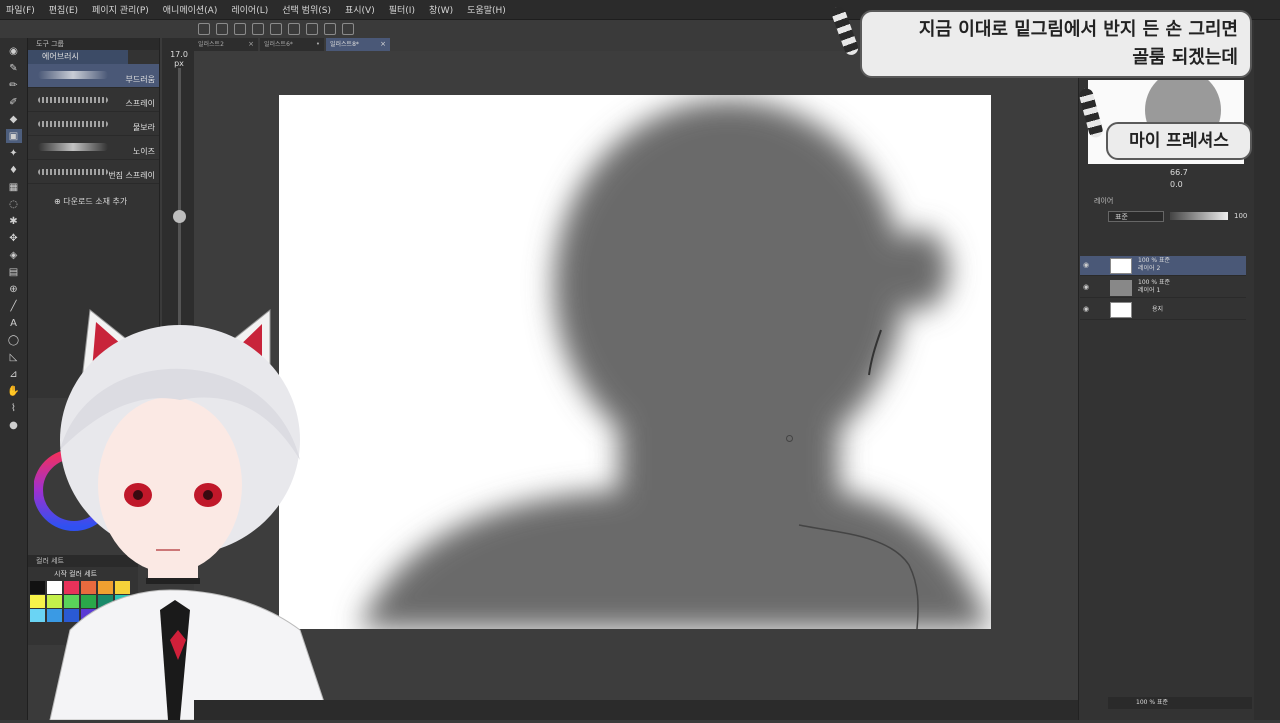  I want to click on layer-panel-header: 레이어, so click(1165, 202).